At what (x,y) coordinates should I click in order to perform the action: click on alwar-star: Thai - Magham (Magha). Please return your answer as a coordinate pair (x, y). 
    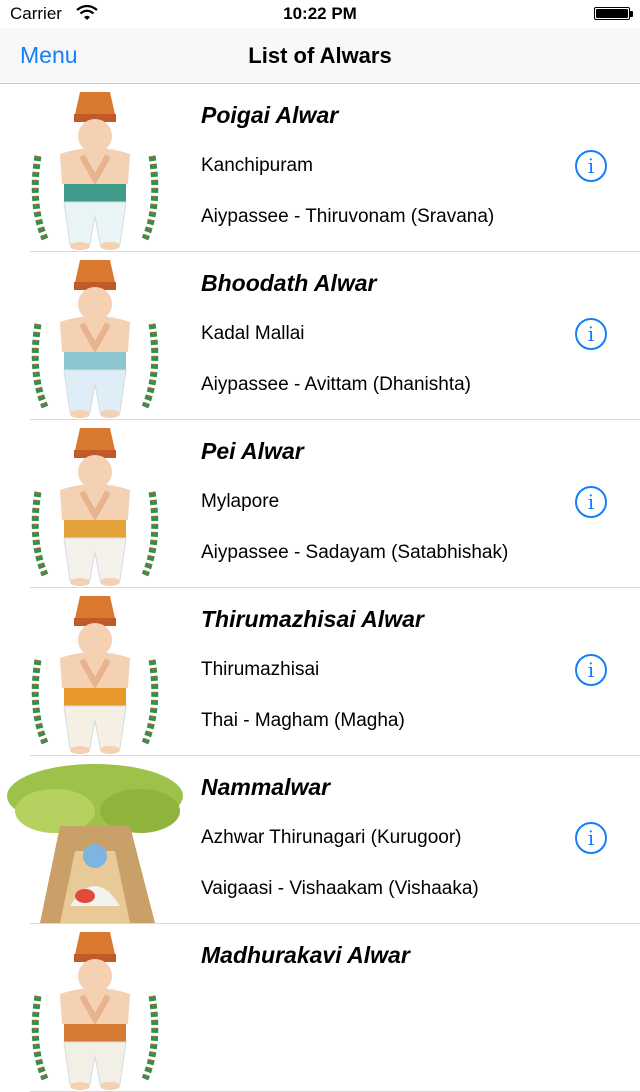
    Looking at the image, I should click on (303, 720).